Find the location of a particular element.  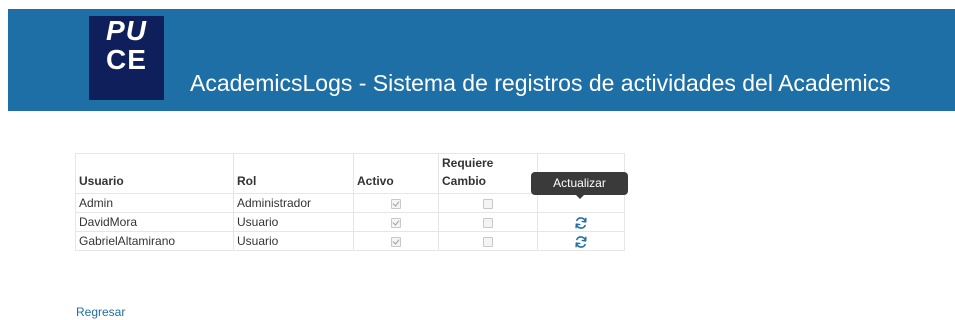

table-row: GabrielAltamirano Usuario is located at coordinates (350, 241).